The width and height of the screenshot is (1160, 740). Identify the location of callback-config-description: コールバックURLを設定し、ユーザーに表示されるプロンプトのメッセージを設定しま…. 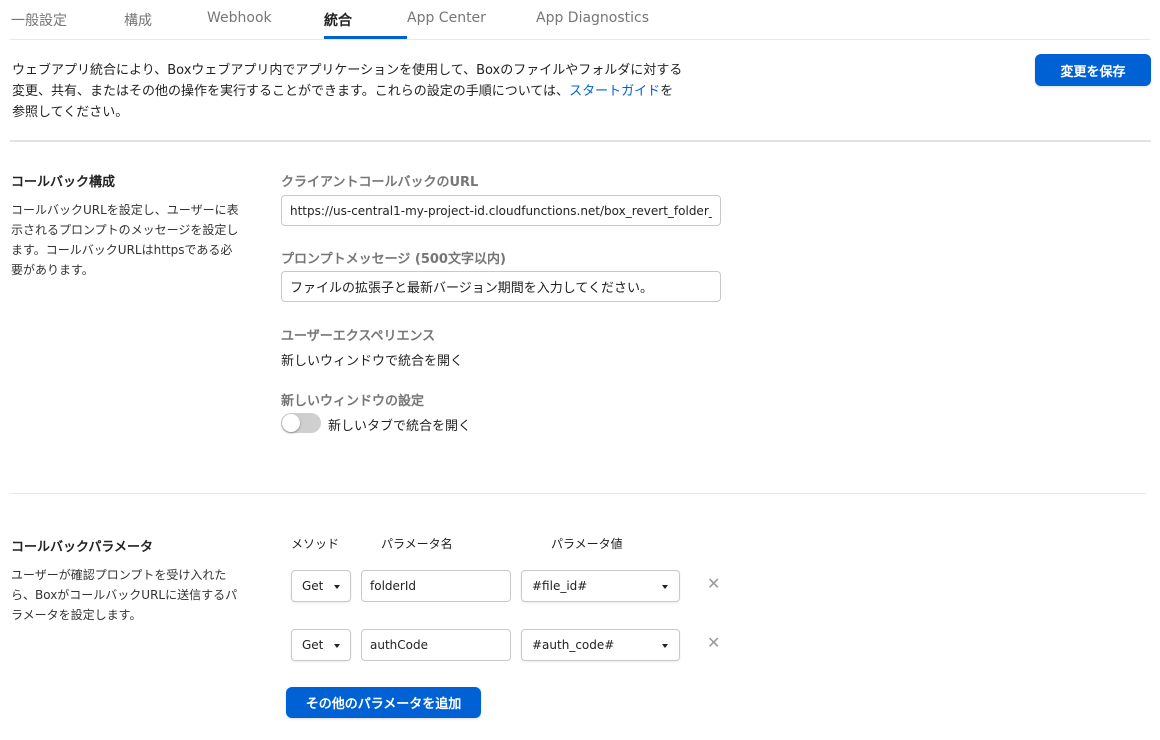
(125, 240).